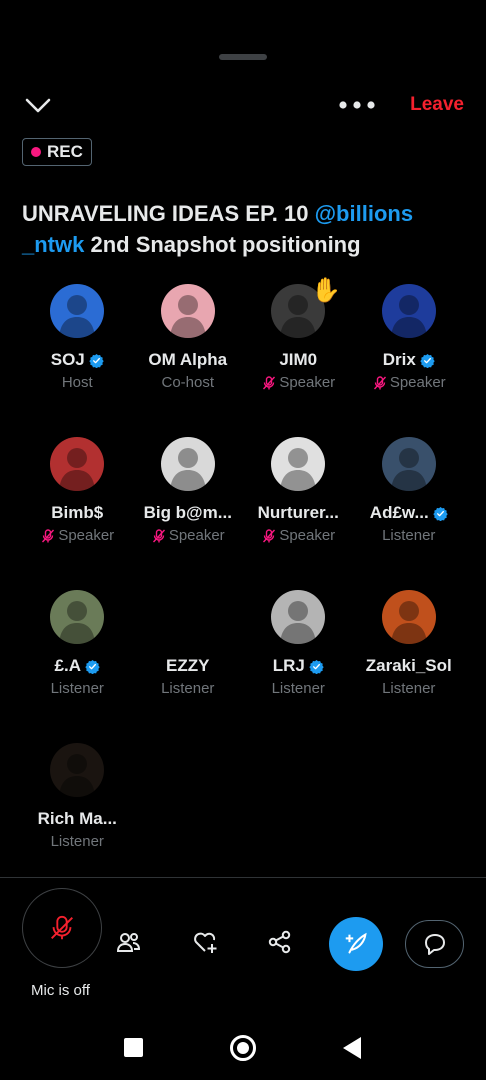 The image size is (486, 1080). Describe the element at coordinates (67, 359) in the screenshot. I see `participant-name: SOJ` at that location.